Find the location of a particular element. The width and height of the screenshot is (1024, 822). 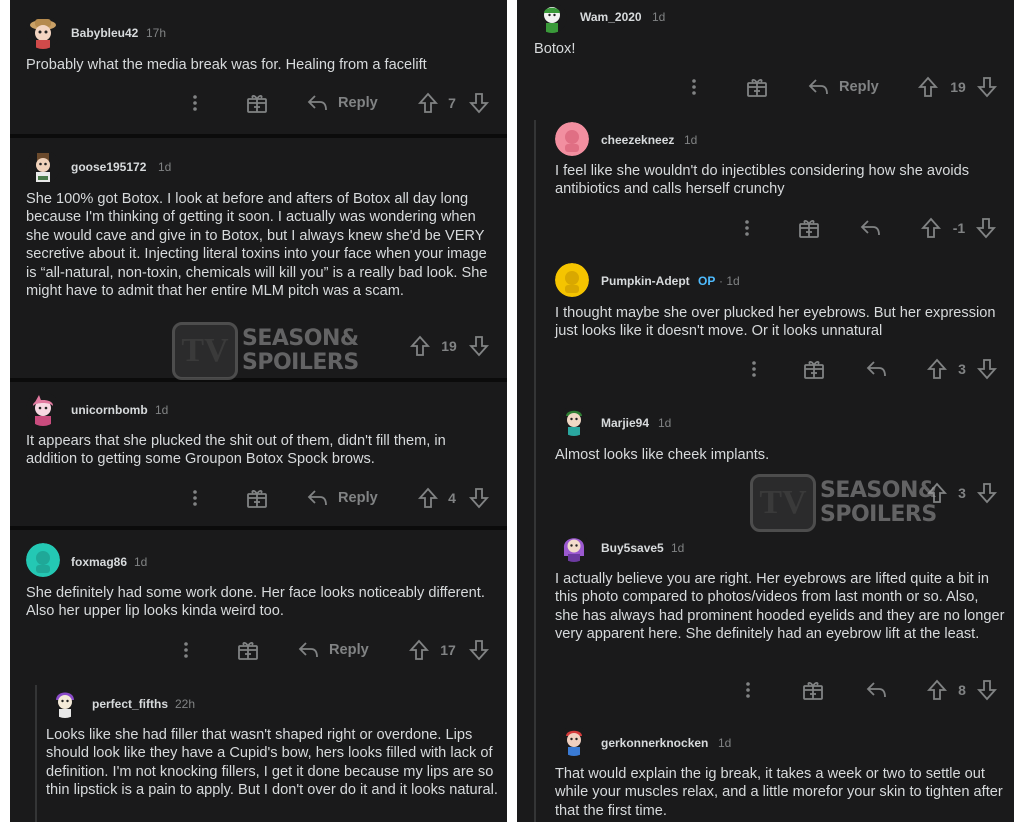

comment-username: Marjie94 is located at coordinates (625, 423).